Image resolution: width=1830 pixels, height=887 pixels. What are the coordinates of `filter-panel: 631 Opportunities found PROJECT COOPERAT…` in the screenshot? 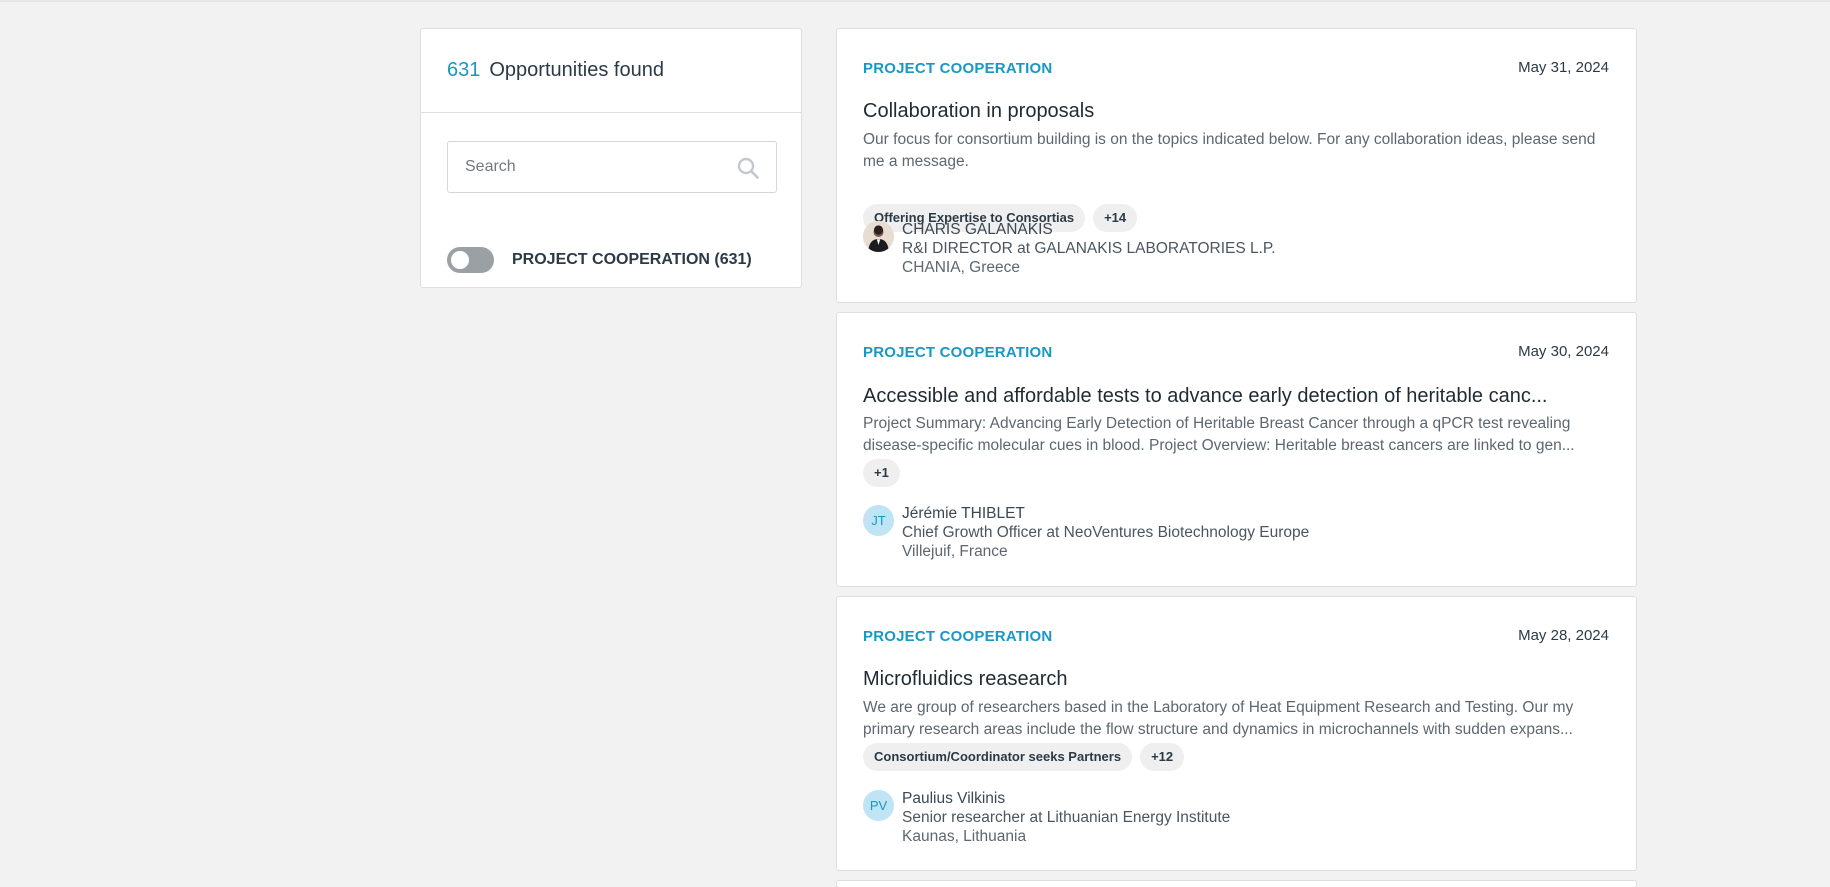 It's located at (611, 158).